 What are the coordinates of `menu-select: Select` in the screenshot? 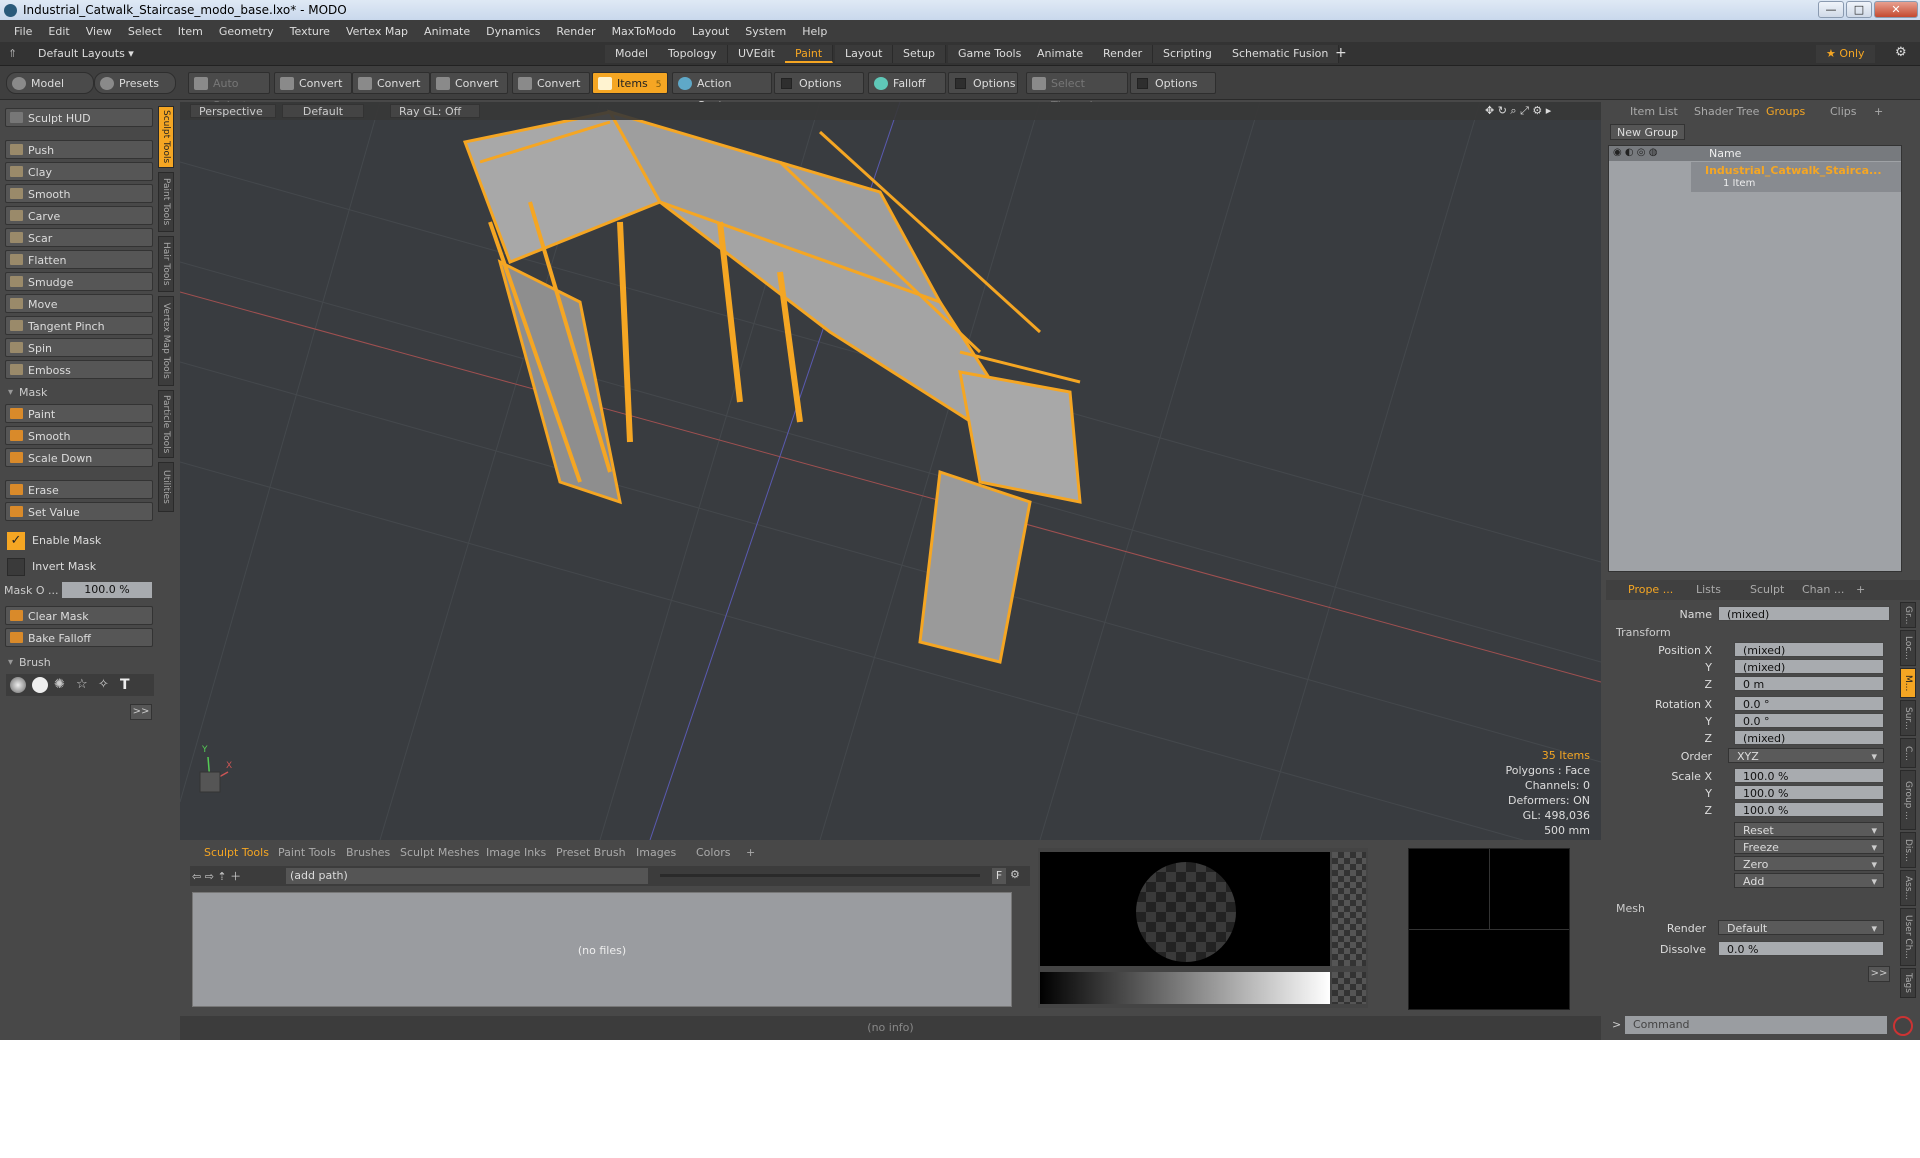 It's located at (145, 31).